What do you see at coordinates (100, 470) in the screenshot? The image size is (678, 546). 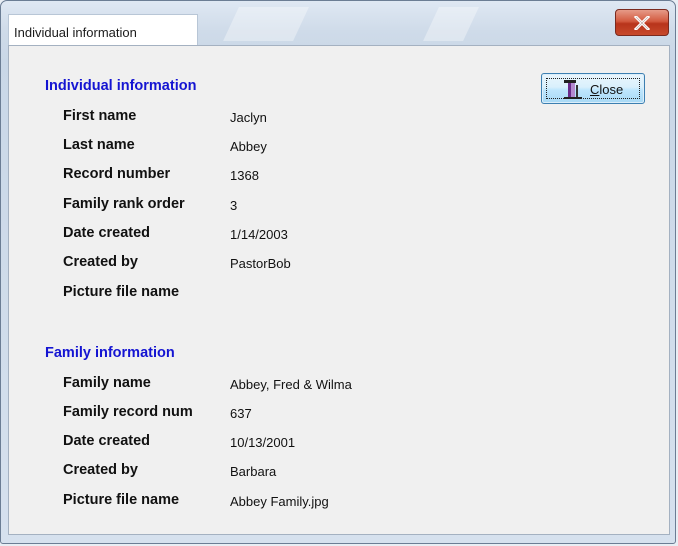 I see `label-family-created-by: Created by` at bounding box center [100, 470].